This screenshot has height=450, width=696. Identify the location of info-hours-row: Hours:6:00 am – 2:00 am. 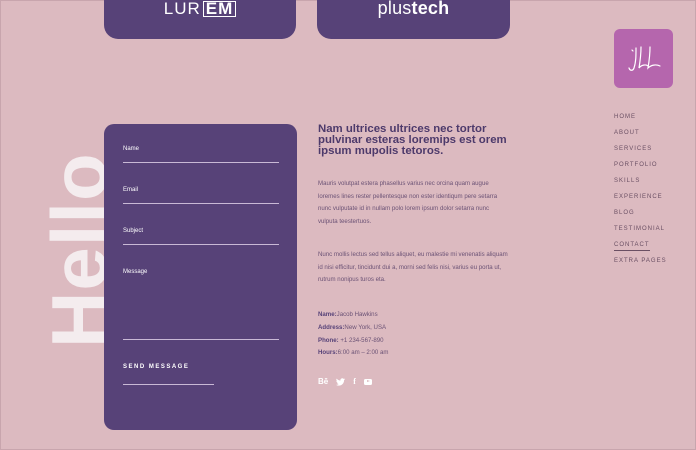
(353, 353).